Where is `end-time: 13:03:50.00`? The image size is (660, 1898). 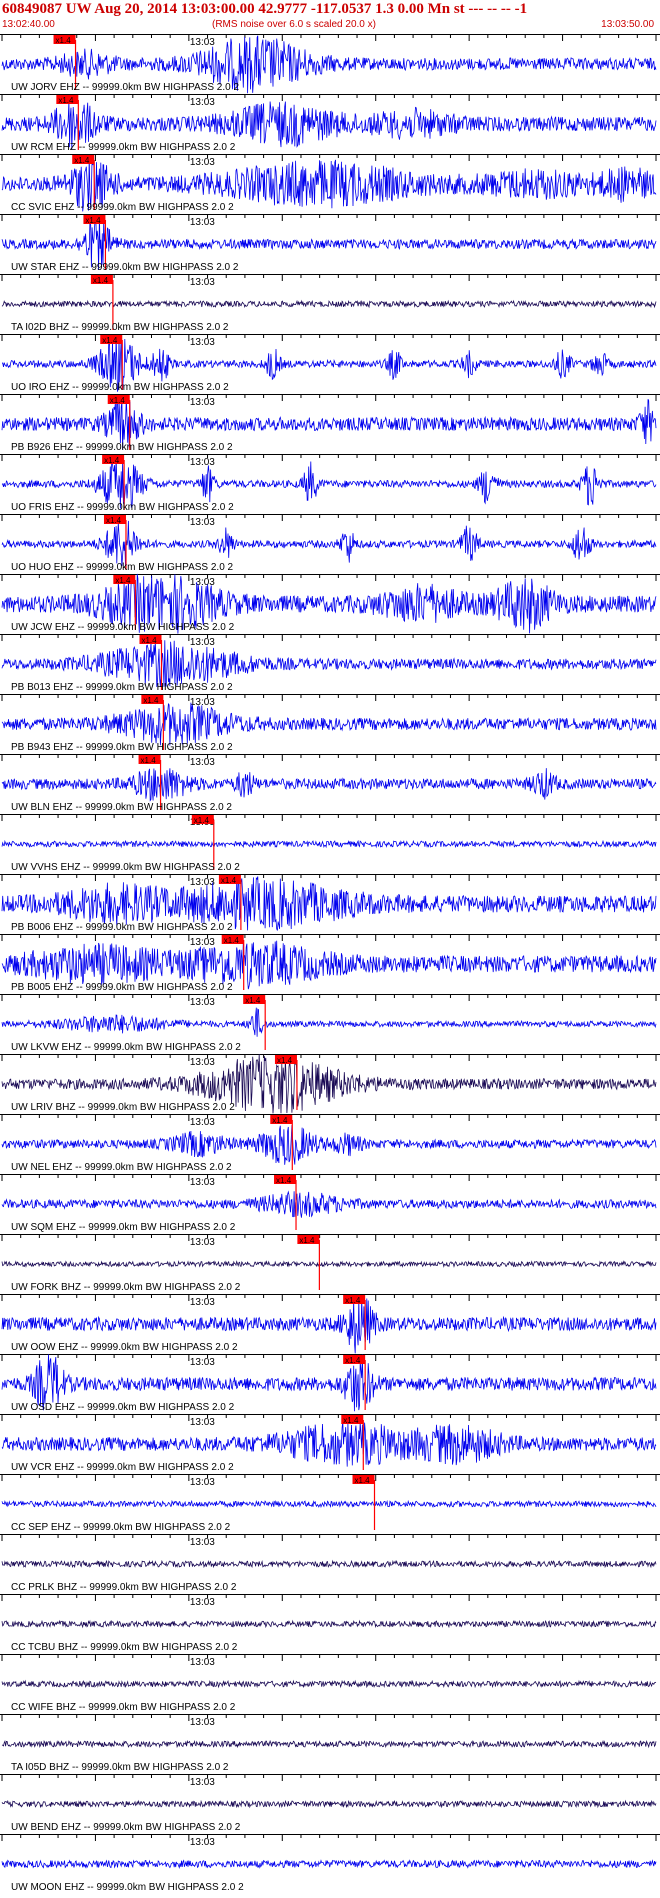
end-time: 13:03:50.00 is located at coordinates (627, 24).